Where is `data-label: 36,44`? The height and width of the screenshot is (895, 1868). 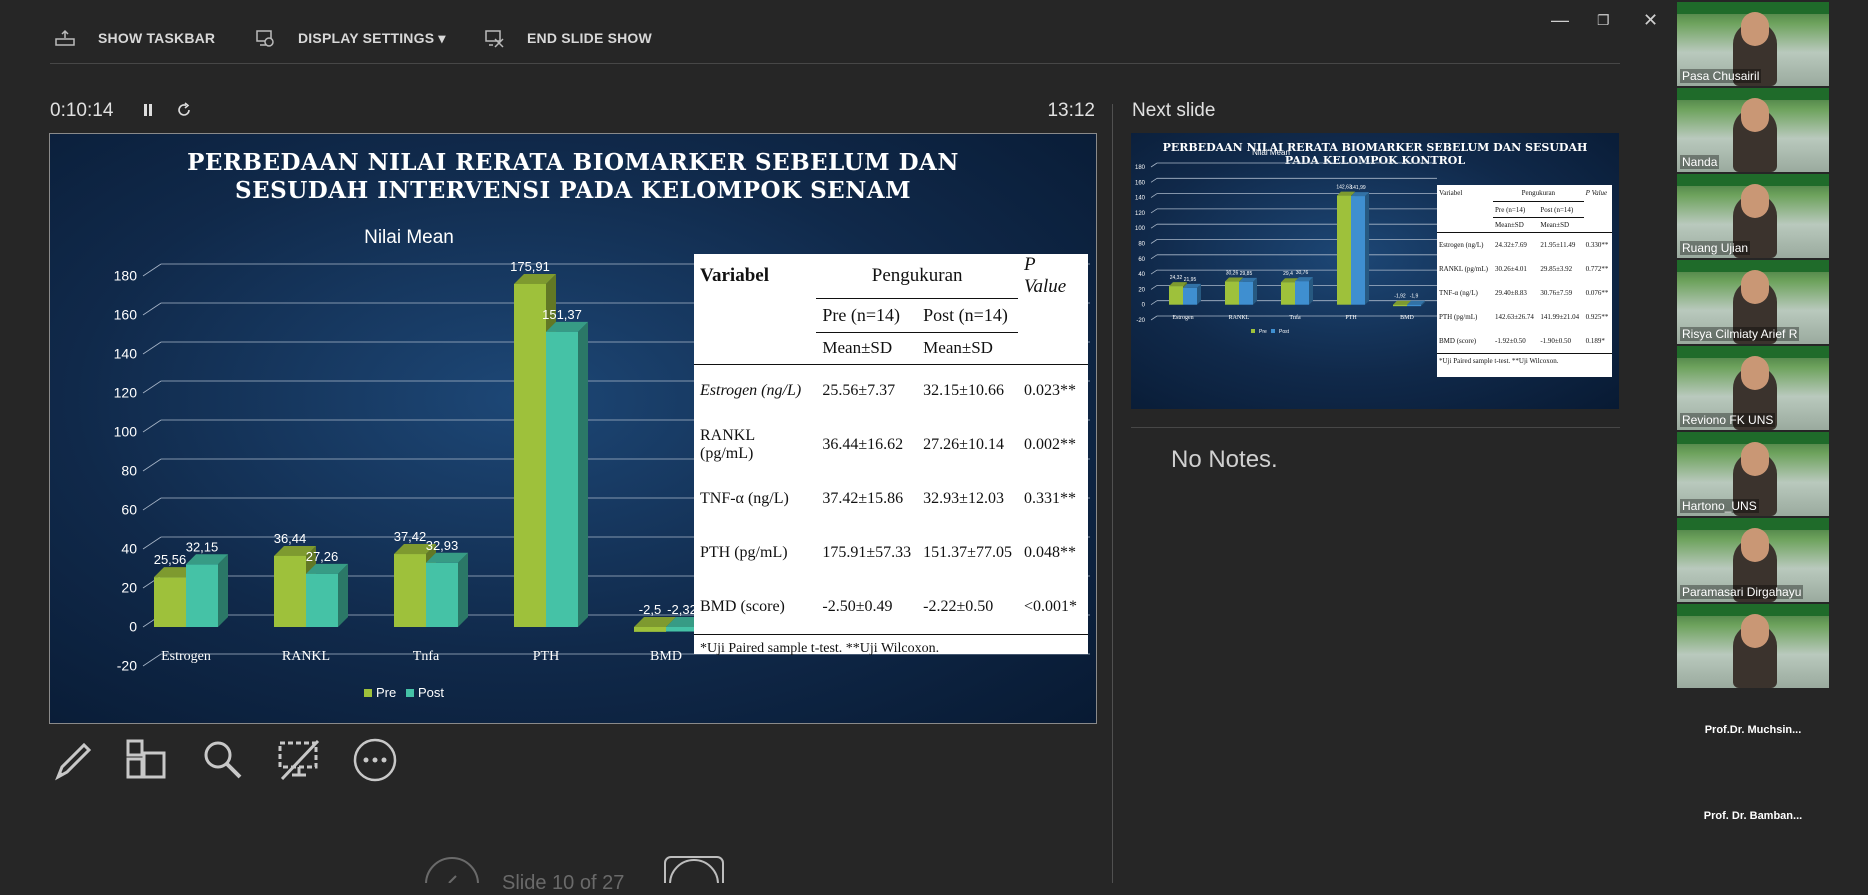 data-label: 36,44 is located at coordinates (290, 538).